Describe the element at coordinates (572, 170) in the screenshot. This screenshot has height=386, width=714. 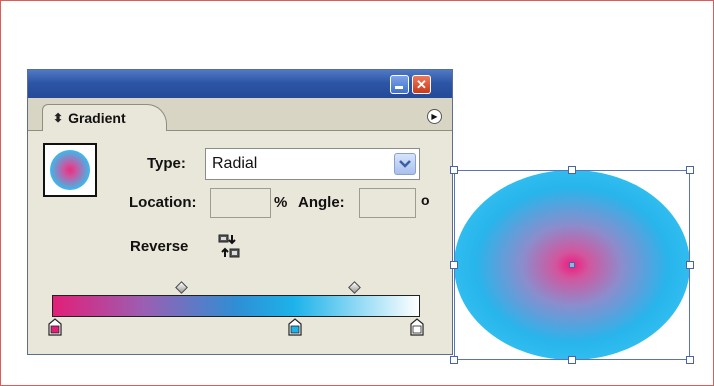
I see `resize-handle-top` at that location.